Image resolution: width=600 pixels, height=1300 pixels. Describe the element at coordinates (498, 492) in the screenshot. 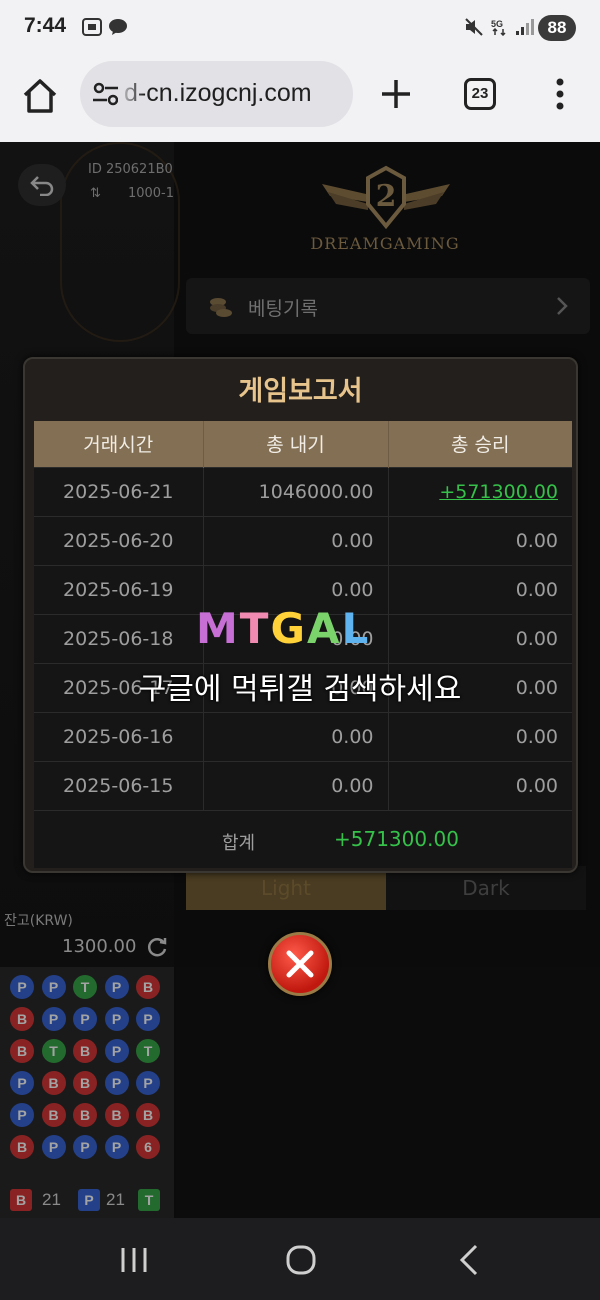

I see `win-link: +571300.00` at that location.